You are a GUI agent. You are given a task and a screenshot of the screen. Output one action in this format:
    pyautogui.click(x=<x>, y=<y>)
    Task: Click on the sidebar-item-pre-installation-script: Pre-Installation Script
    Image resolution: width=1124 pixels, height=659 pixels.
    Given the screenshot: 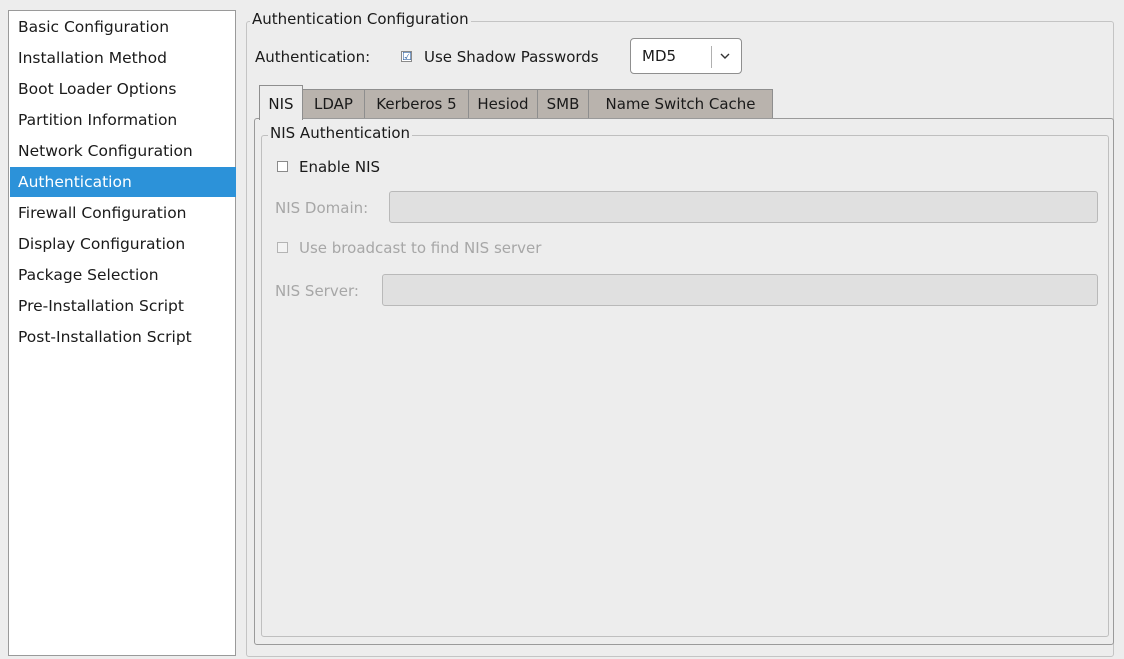 What is the action you would take?
    pyautogui.click(x=123, y=306)
    